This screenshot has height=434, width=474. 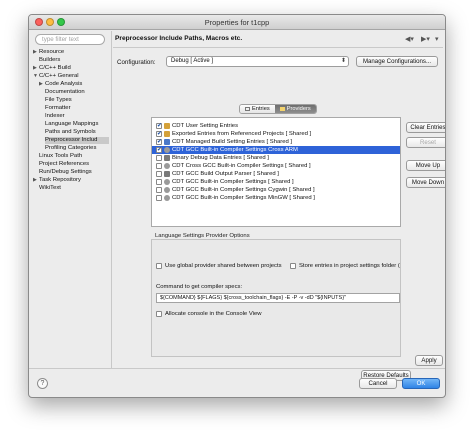 I want to click on specs-label: Command to get compiler specs:, so click(x=199, y=287).